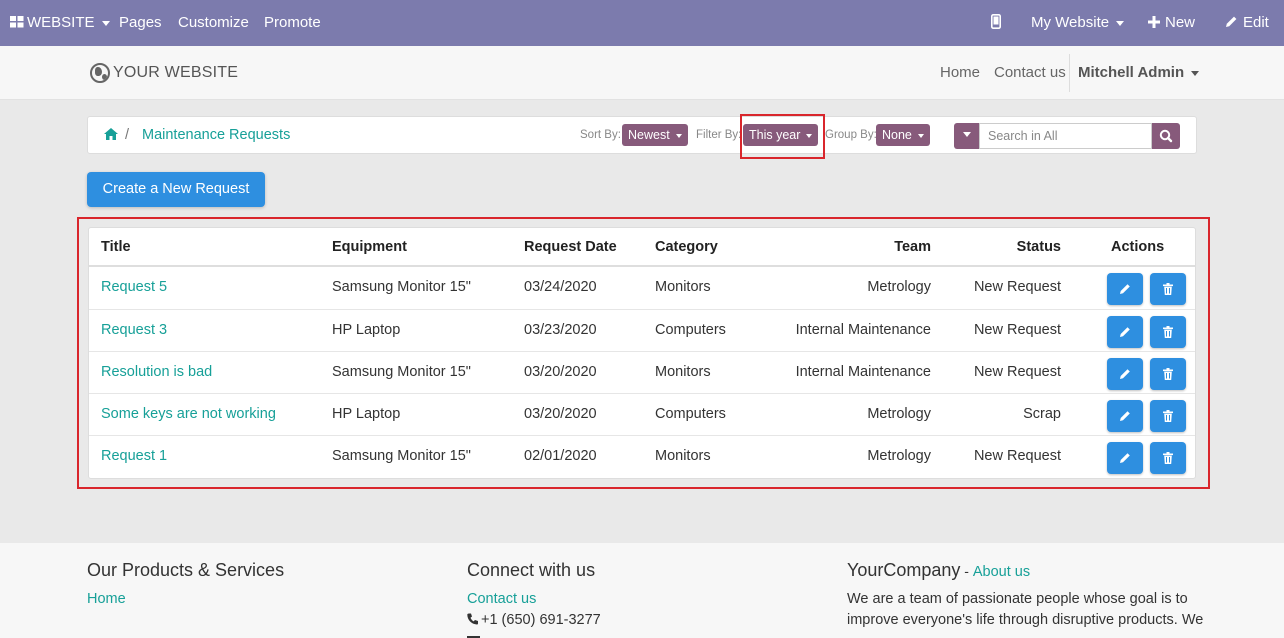 This screenshot has height=638, width=1284. I want to click on user-name: Mitchell Admin, so click(1131, 72).